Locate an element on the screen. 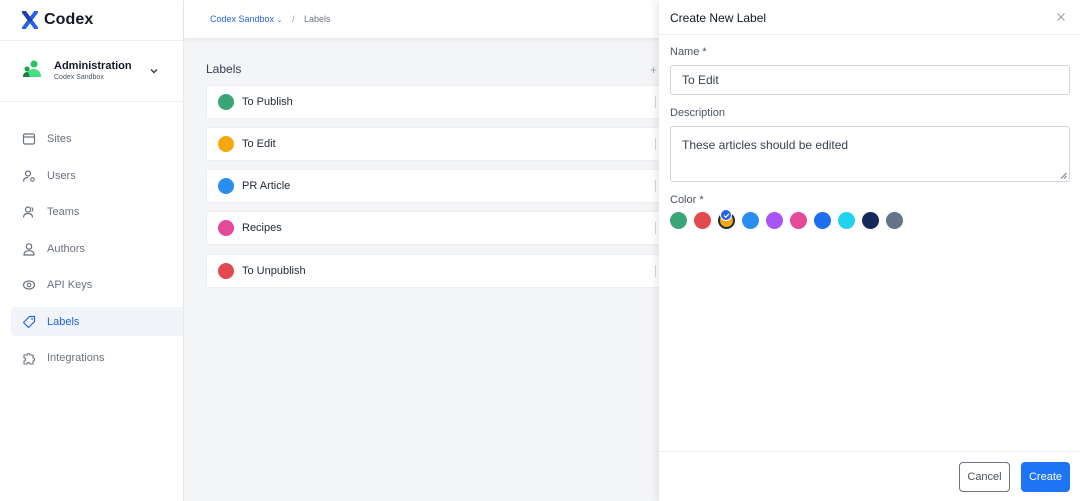 The height and width of the screenshot is (501, 1080). sidebar-item-label: Integrations is located at coordinates (76, 357).